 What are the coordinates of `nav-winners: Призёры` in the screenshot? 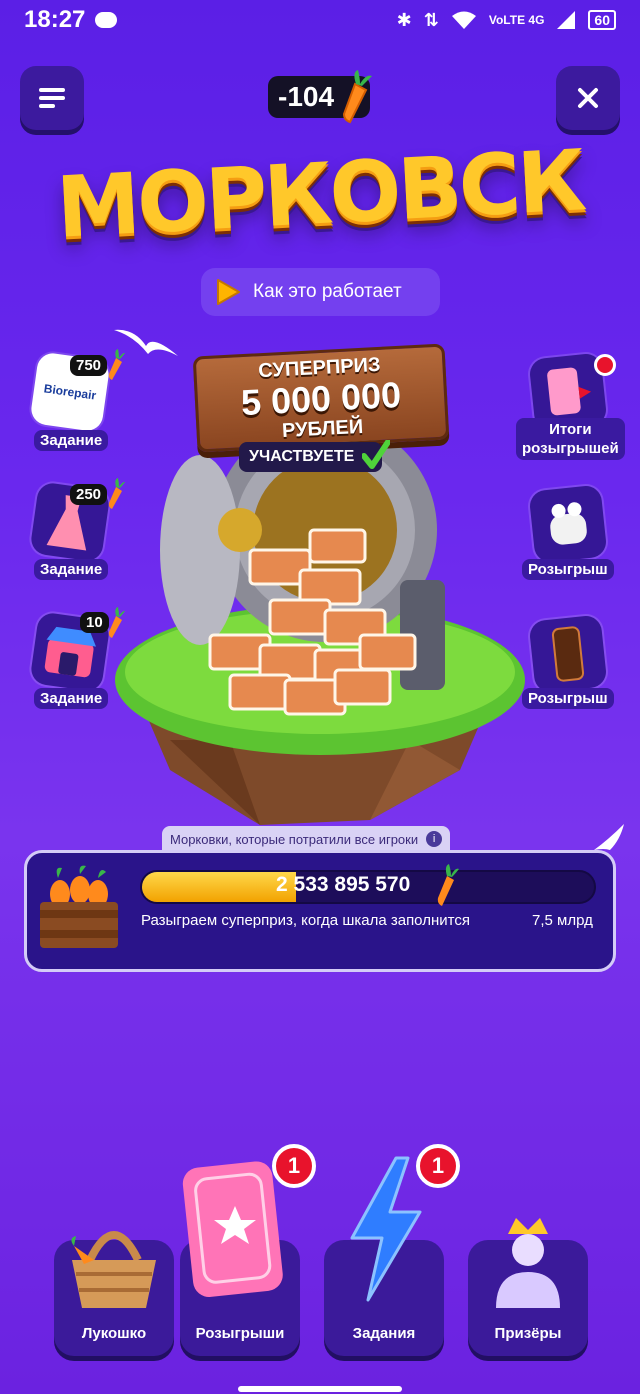 It's located at (528, 1287).